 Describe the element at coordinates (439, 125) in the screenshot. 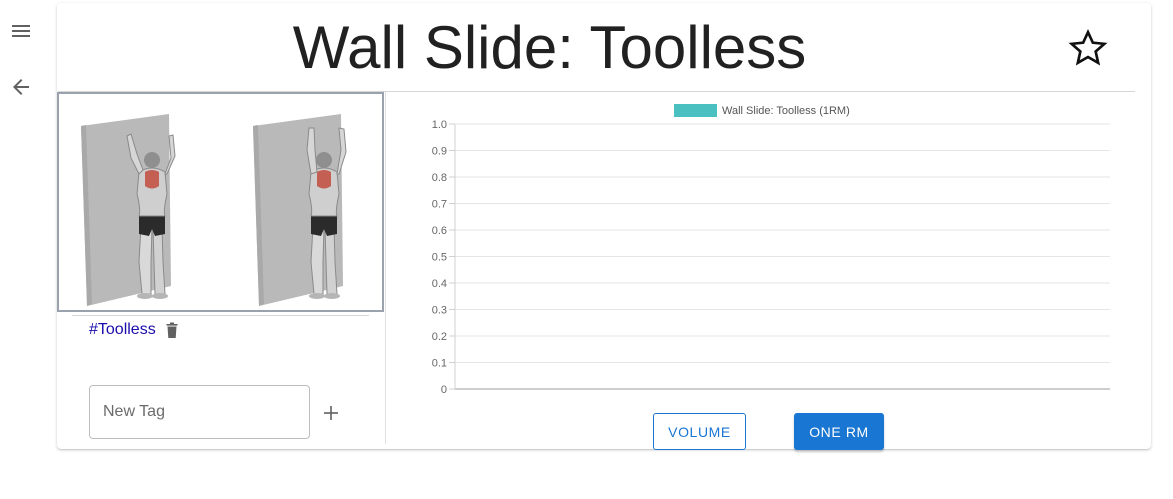

I see `y-tick-label: 1.0` at that location.